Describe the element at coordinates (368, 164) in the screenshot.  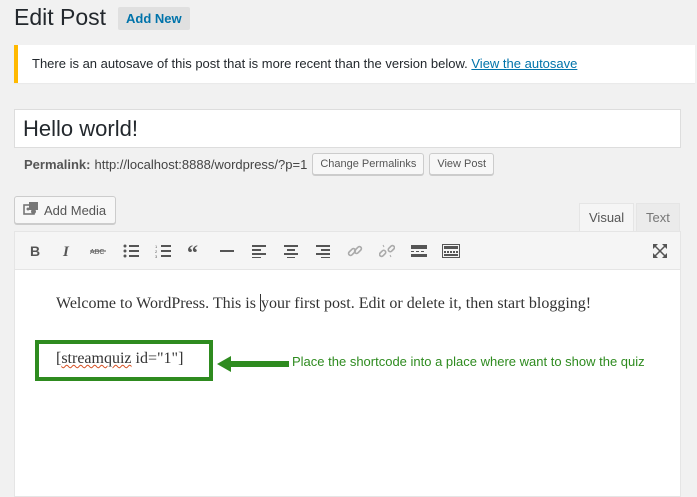
I see `change-permalinks-button: Change Permalinks` at that location.